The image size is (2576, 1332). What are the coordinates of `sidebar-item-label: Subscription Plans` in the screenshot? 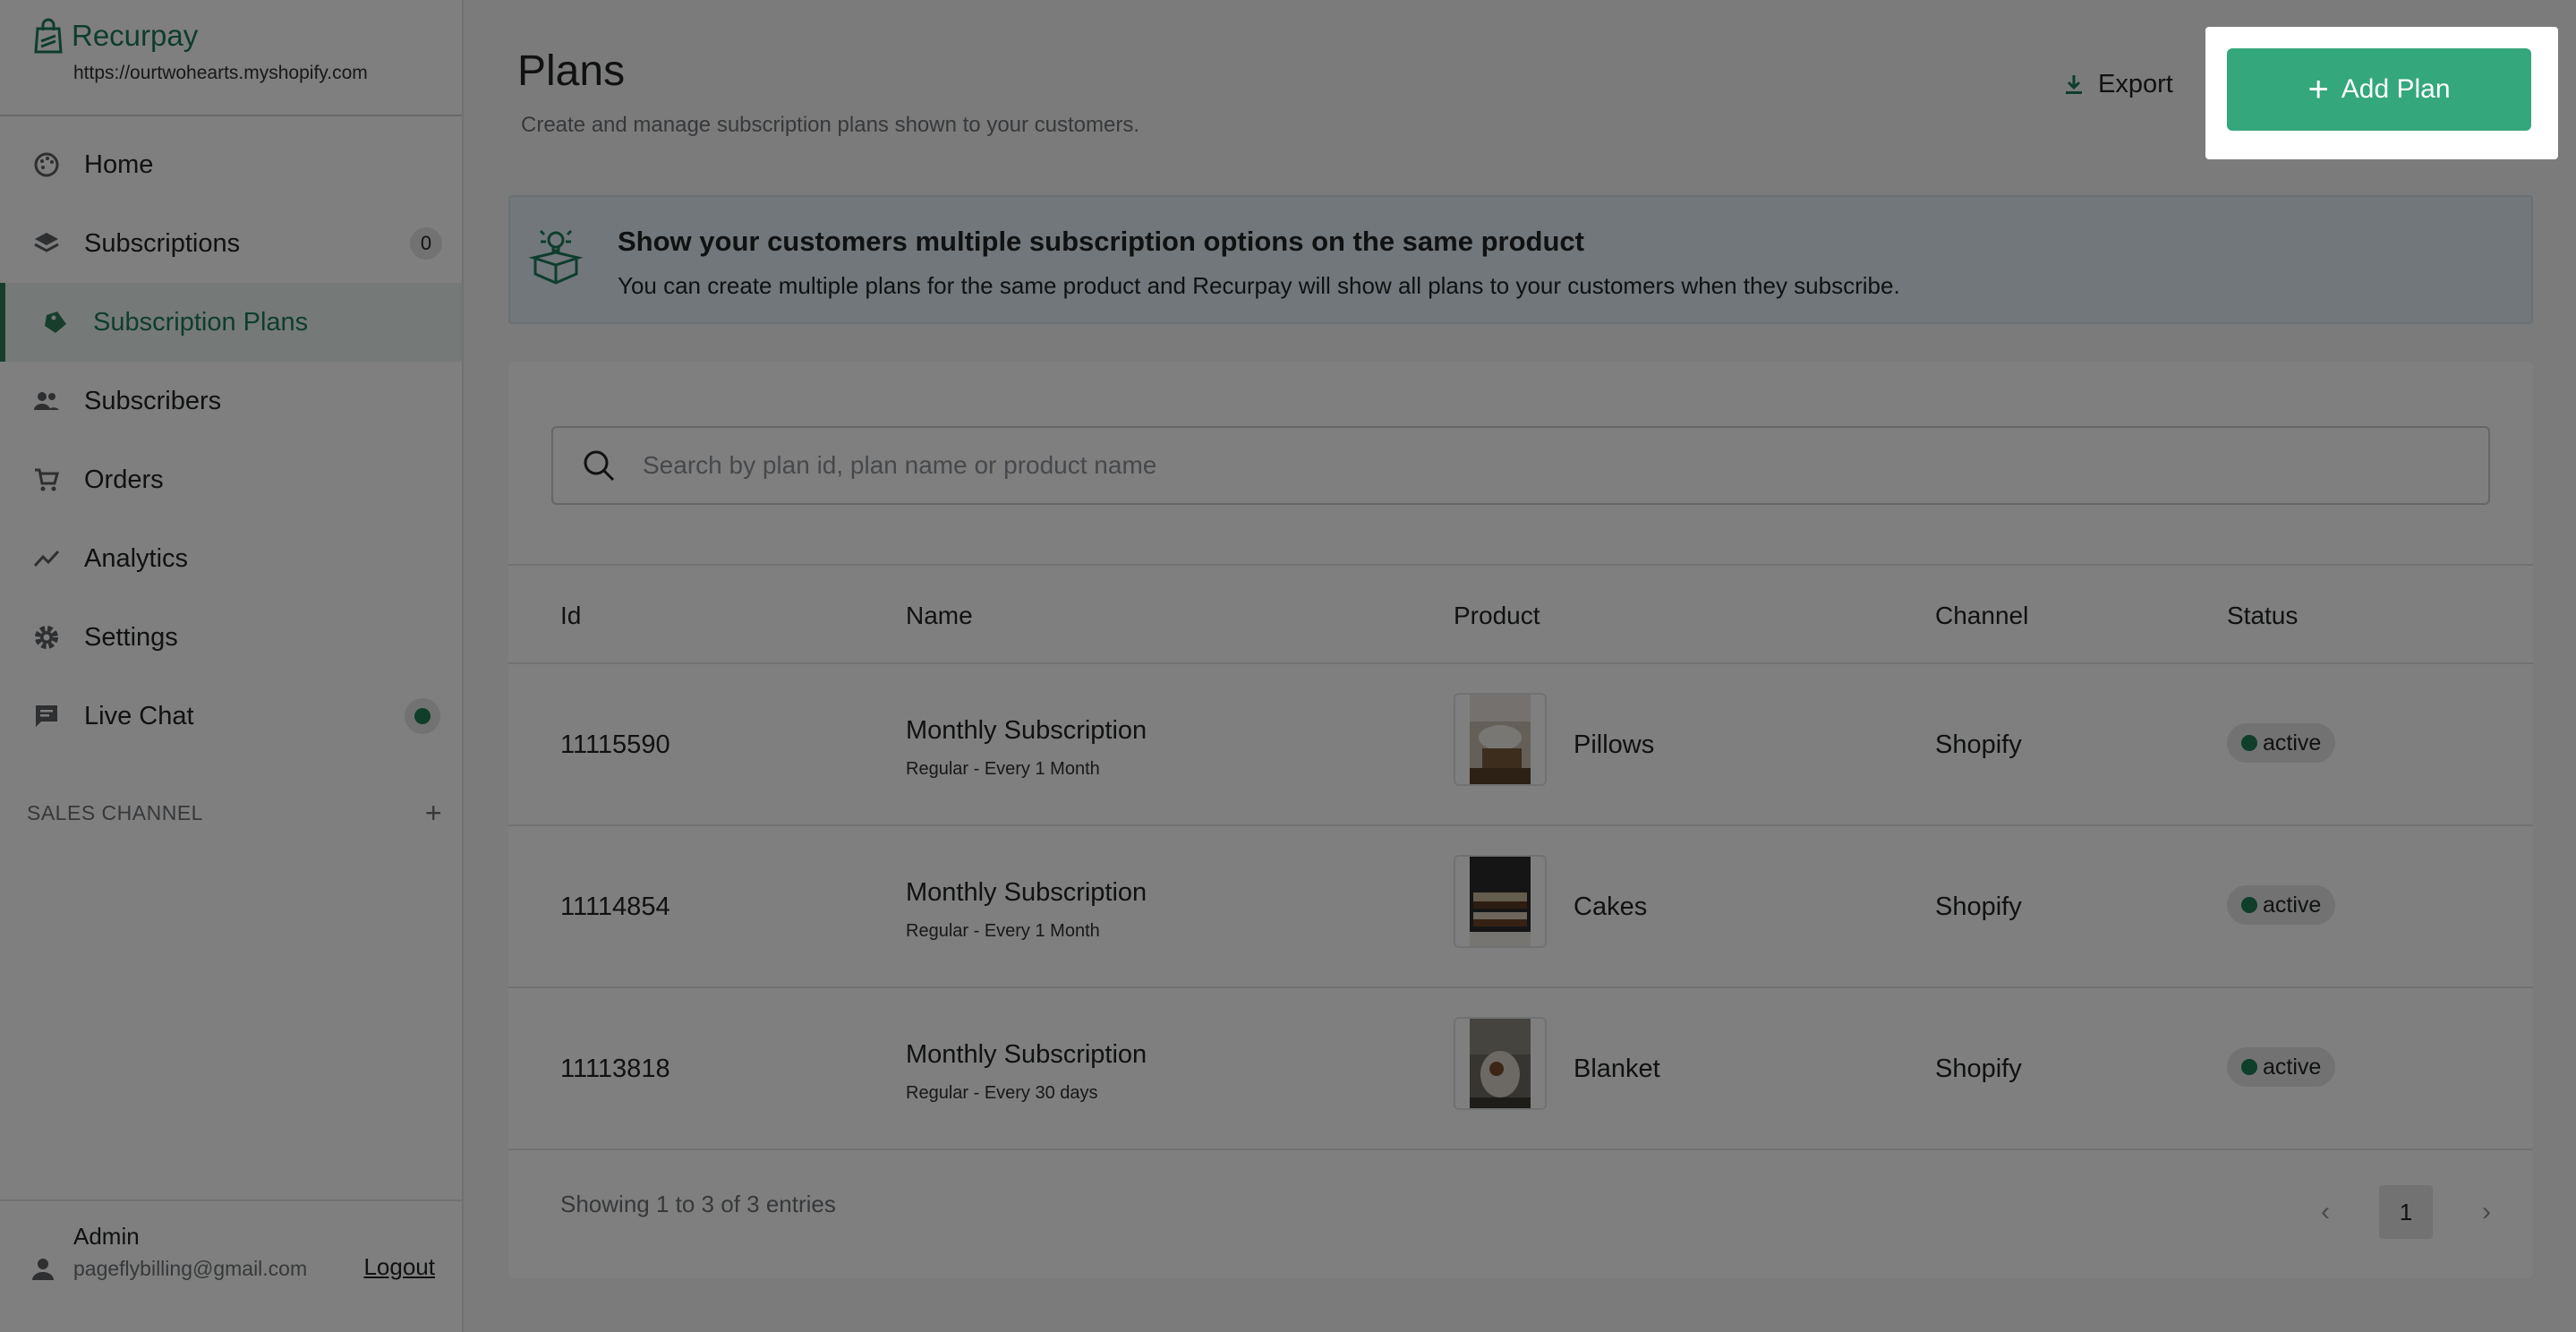 It's located at (201, 322).